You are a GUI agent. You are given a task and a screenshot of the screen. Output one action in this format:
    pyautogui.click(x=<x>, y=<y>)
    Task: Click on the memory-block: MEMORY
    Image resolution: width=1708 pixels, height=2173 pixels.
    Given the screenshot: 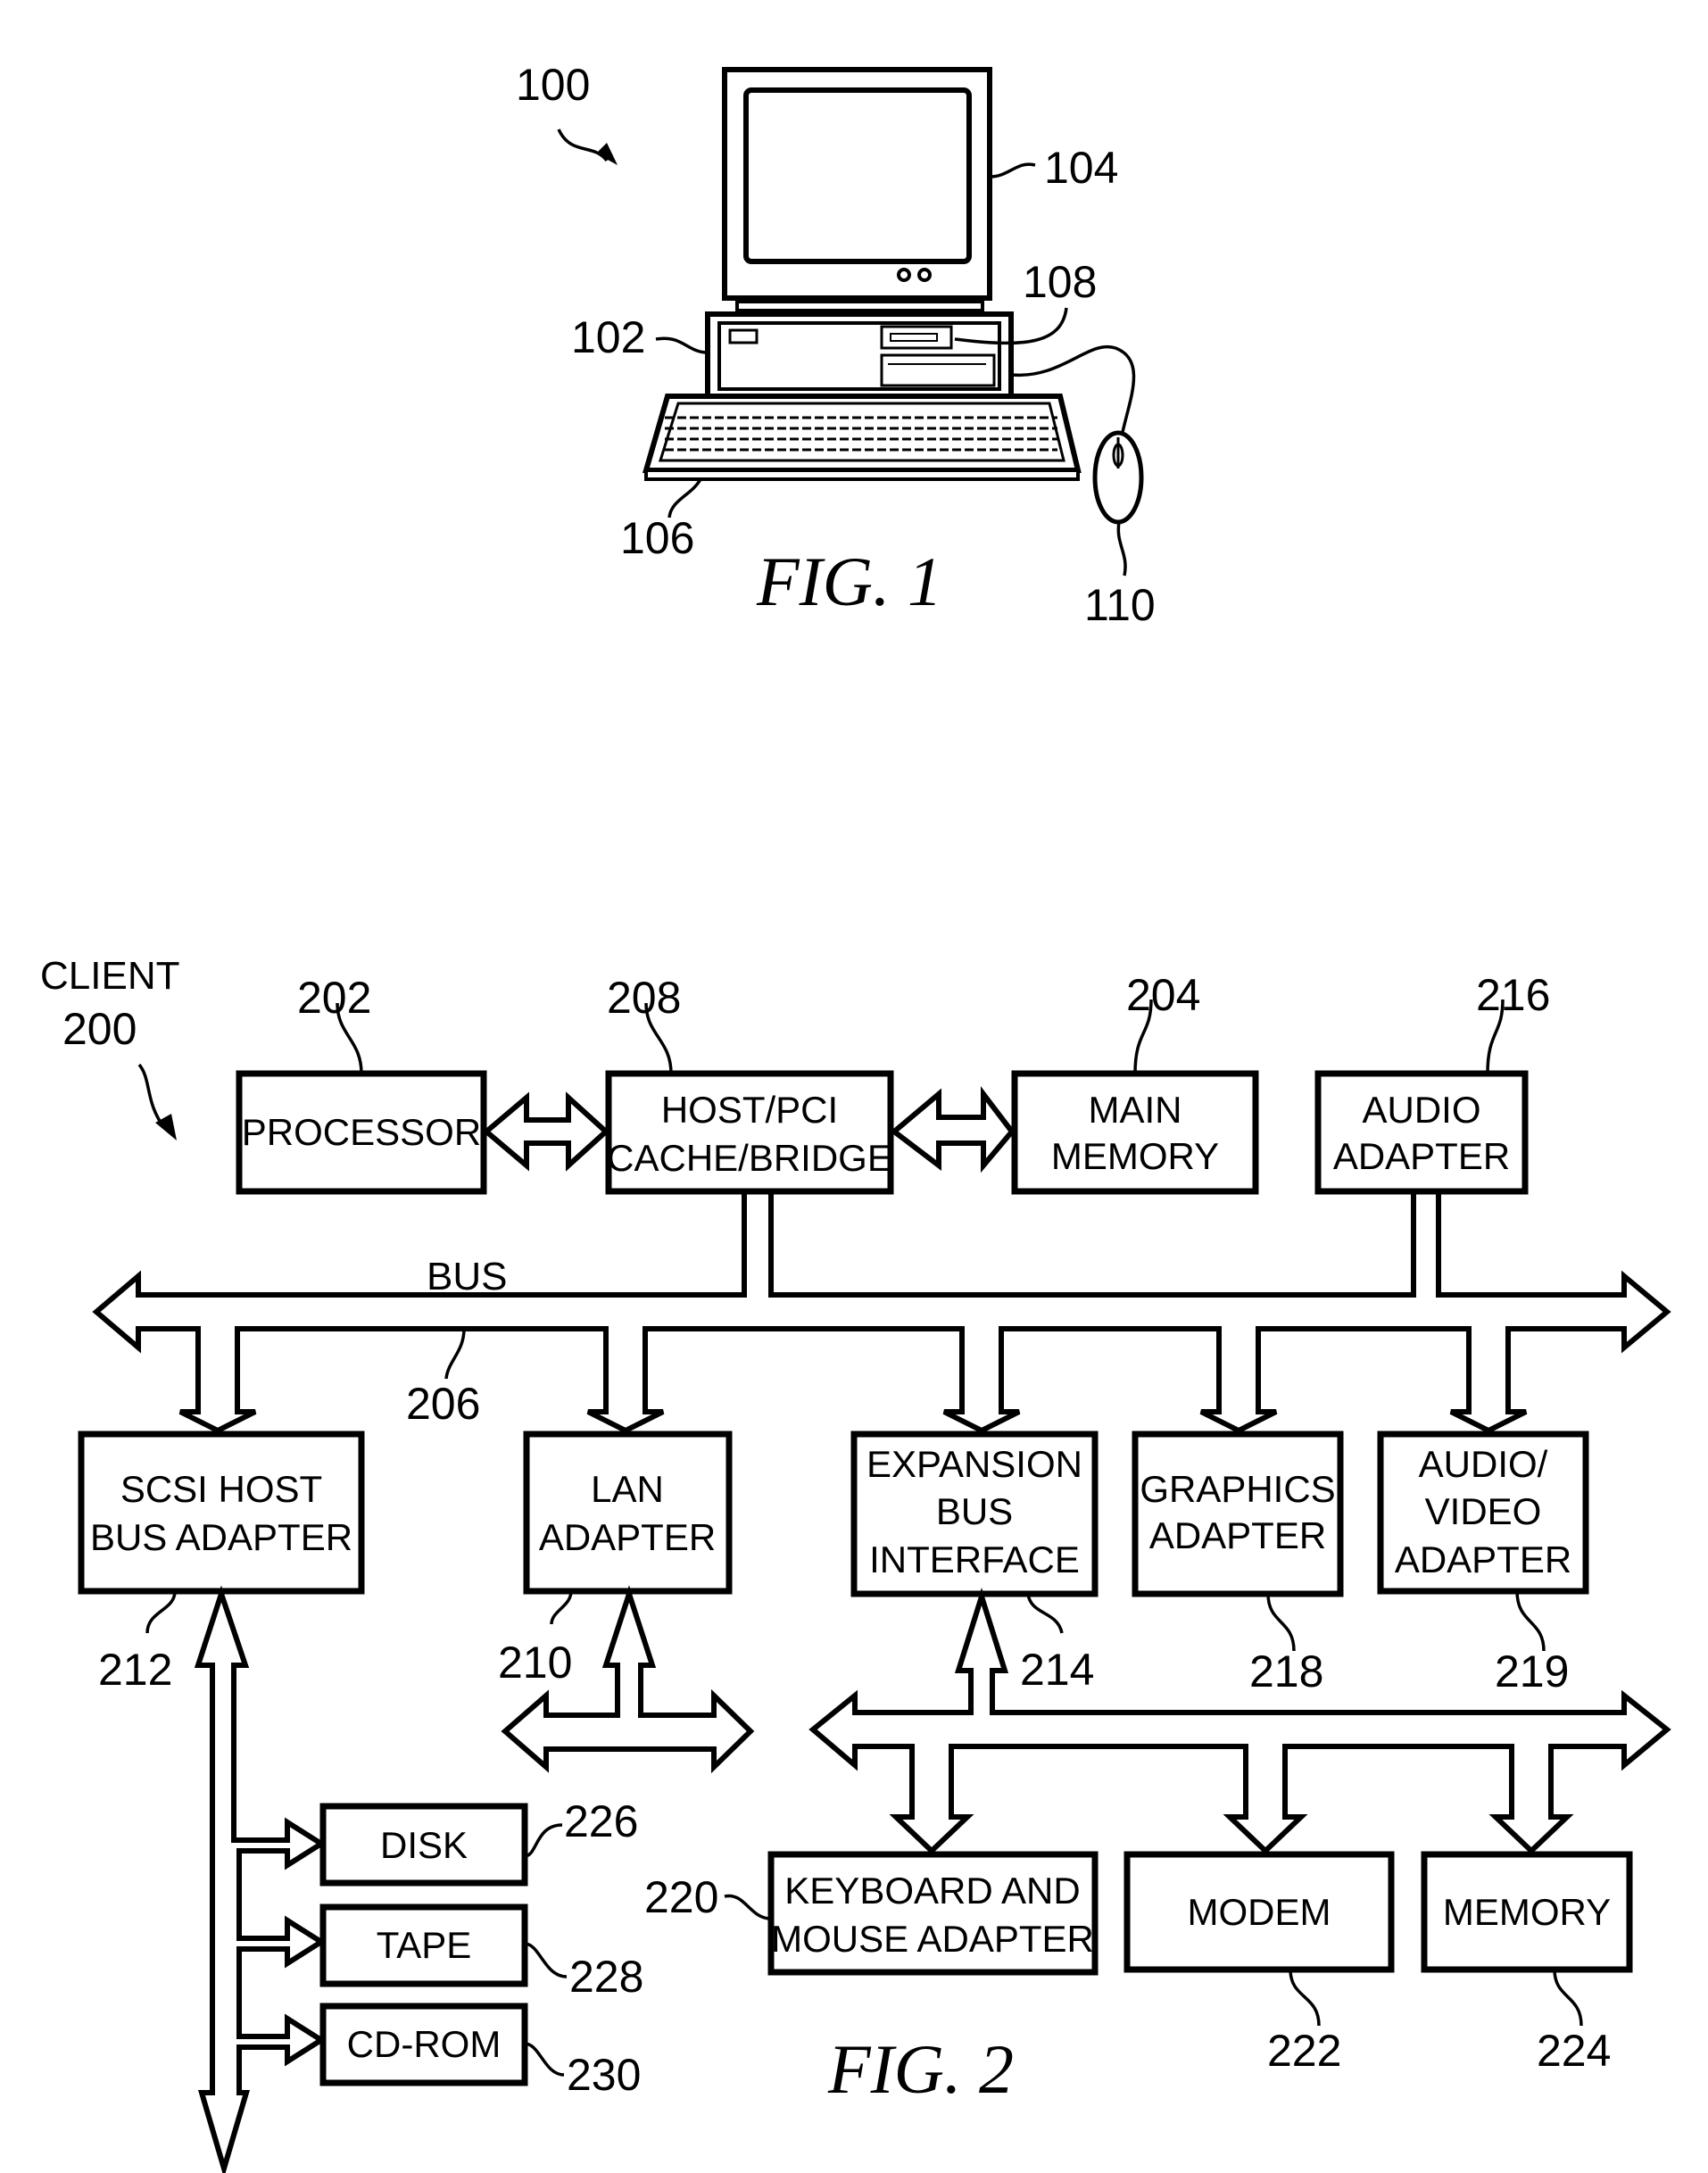 What is the action you would take?
    pyautogui.click(x=1527, y=1912)
    